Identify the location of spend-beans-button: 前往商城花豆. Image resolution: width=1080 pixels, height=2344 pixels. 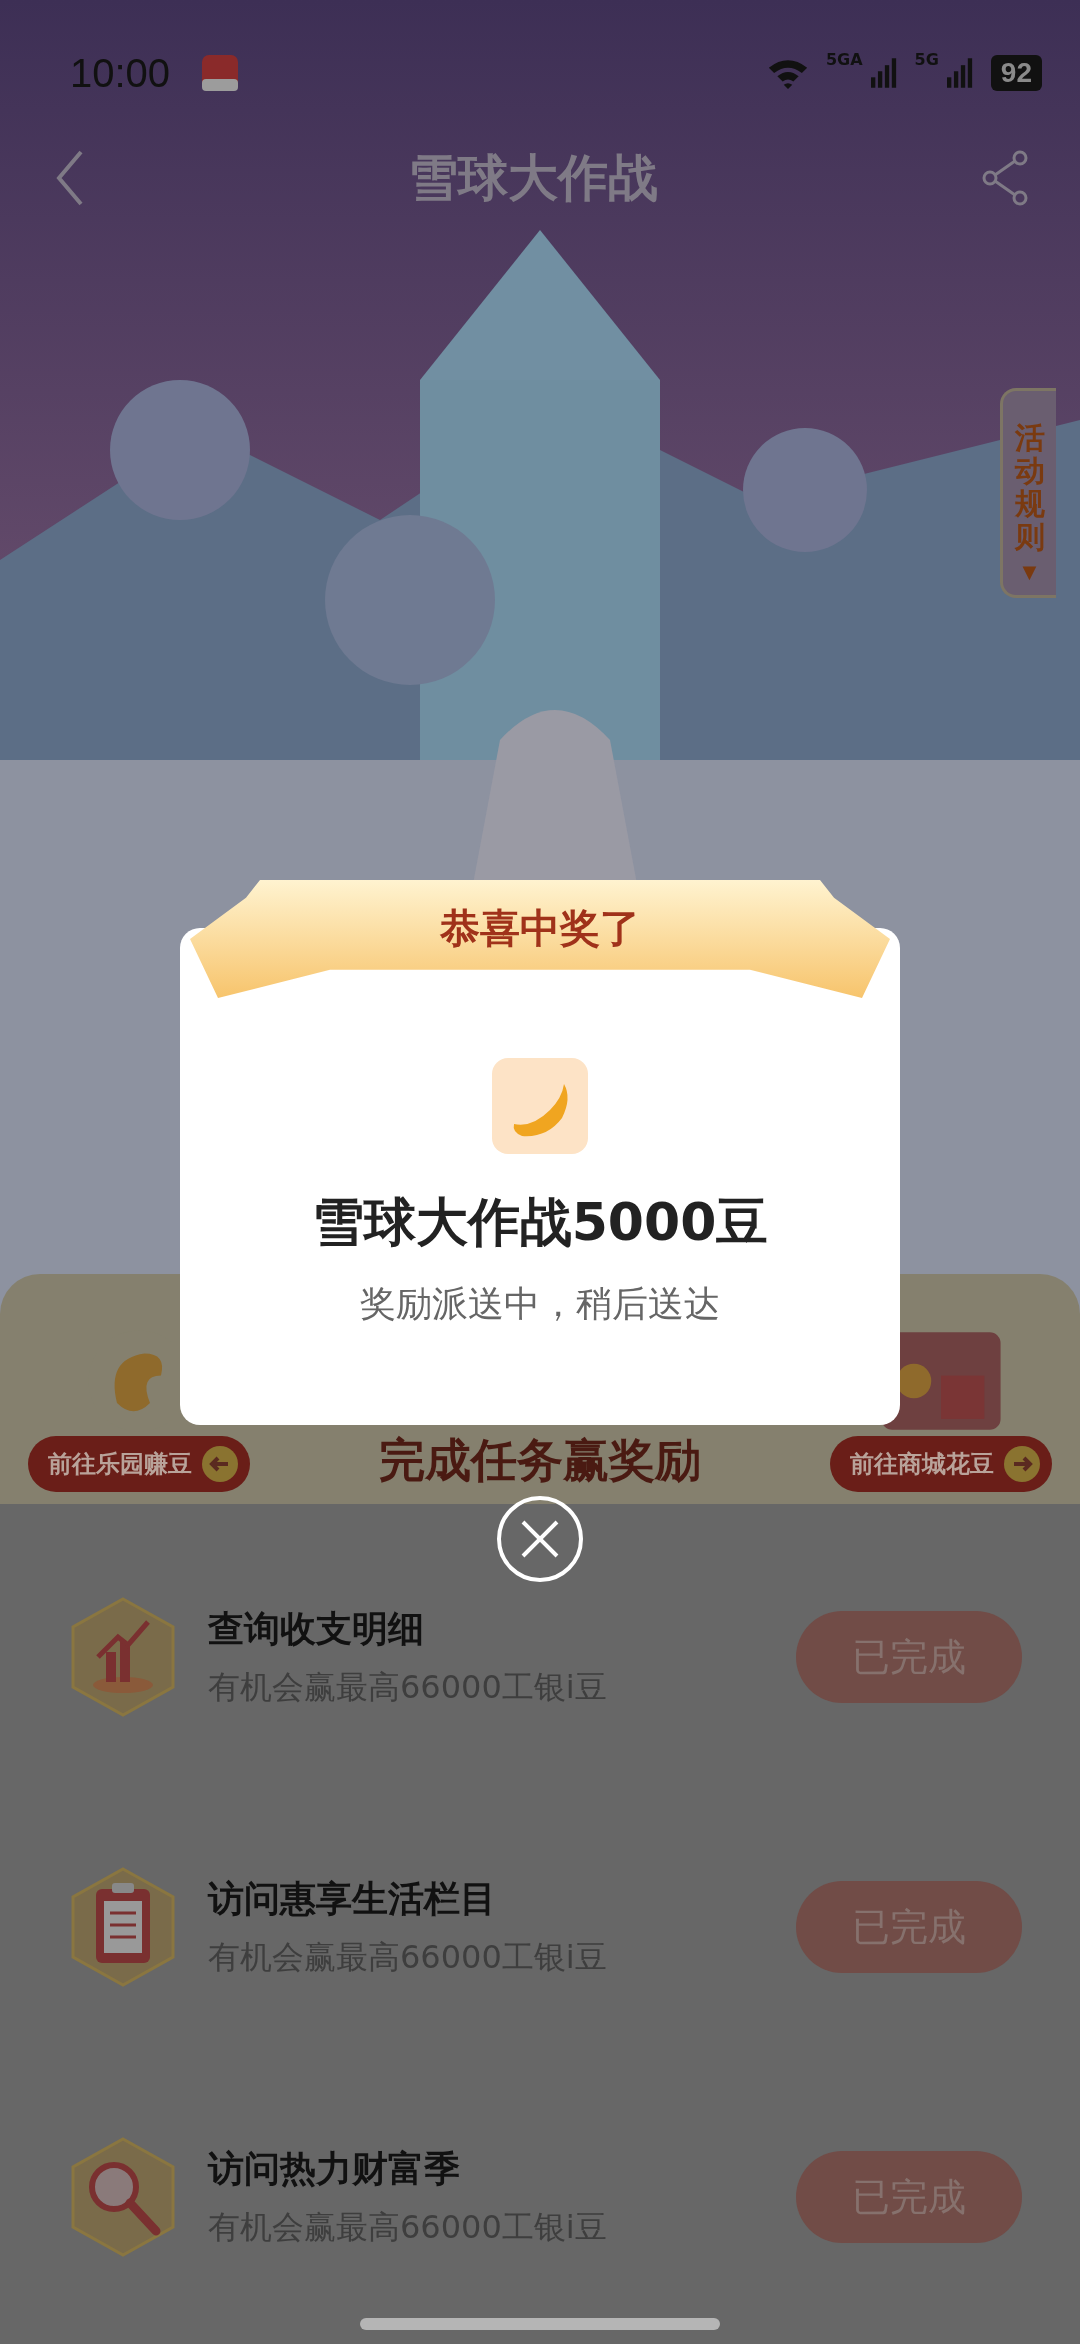
(941, 1464).